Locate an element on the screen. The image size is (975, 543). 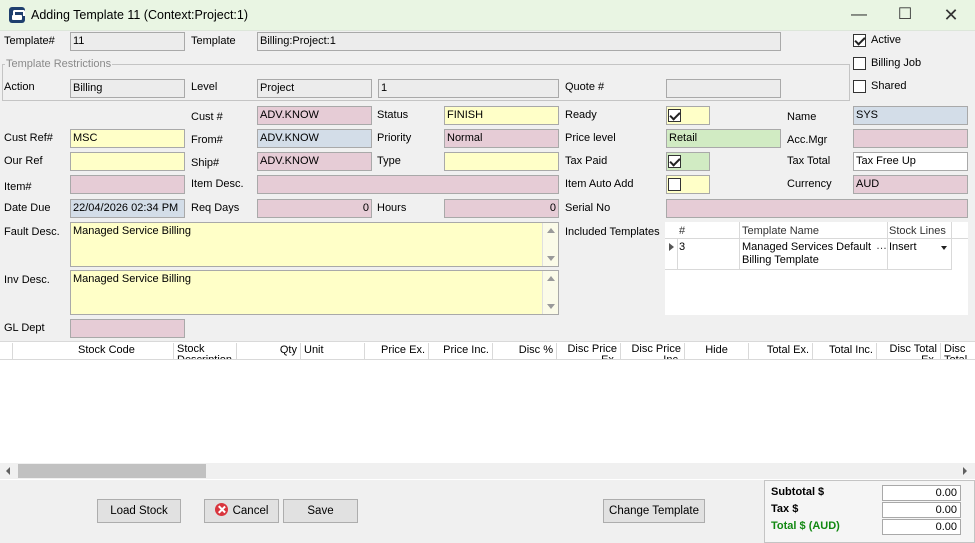
fault-desc-scrollbar is located at coordinates (550, 244).